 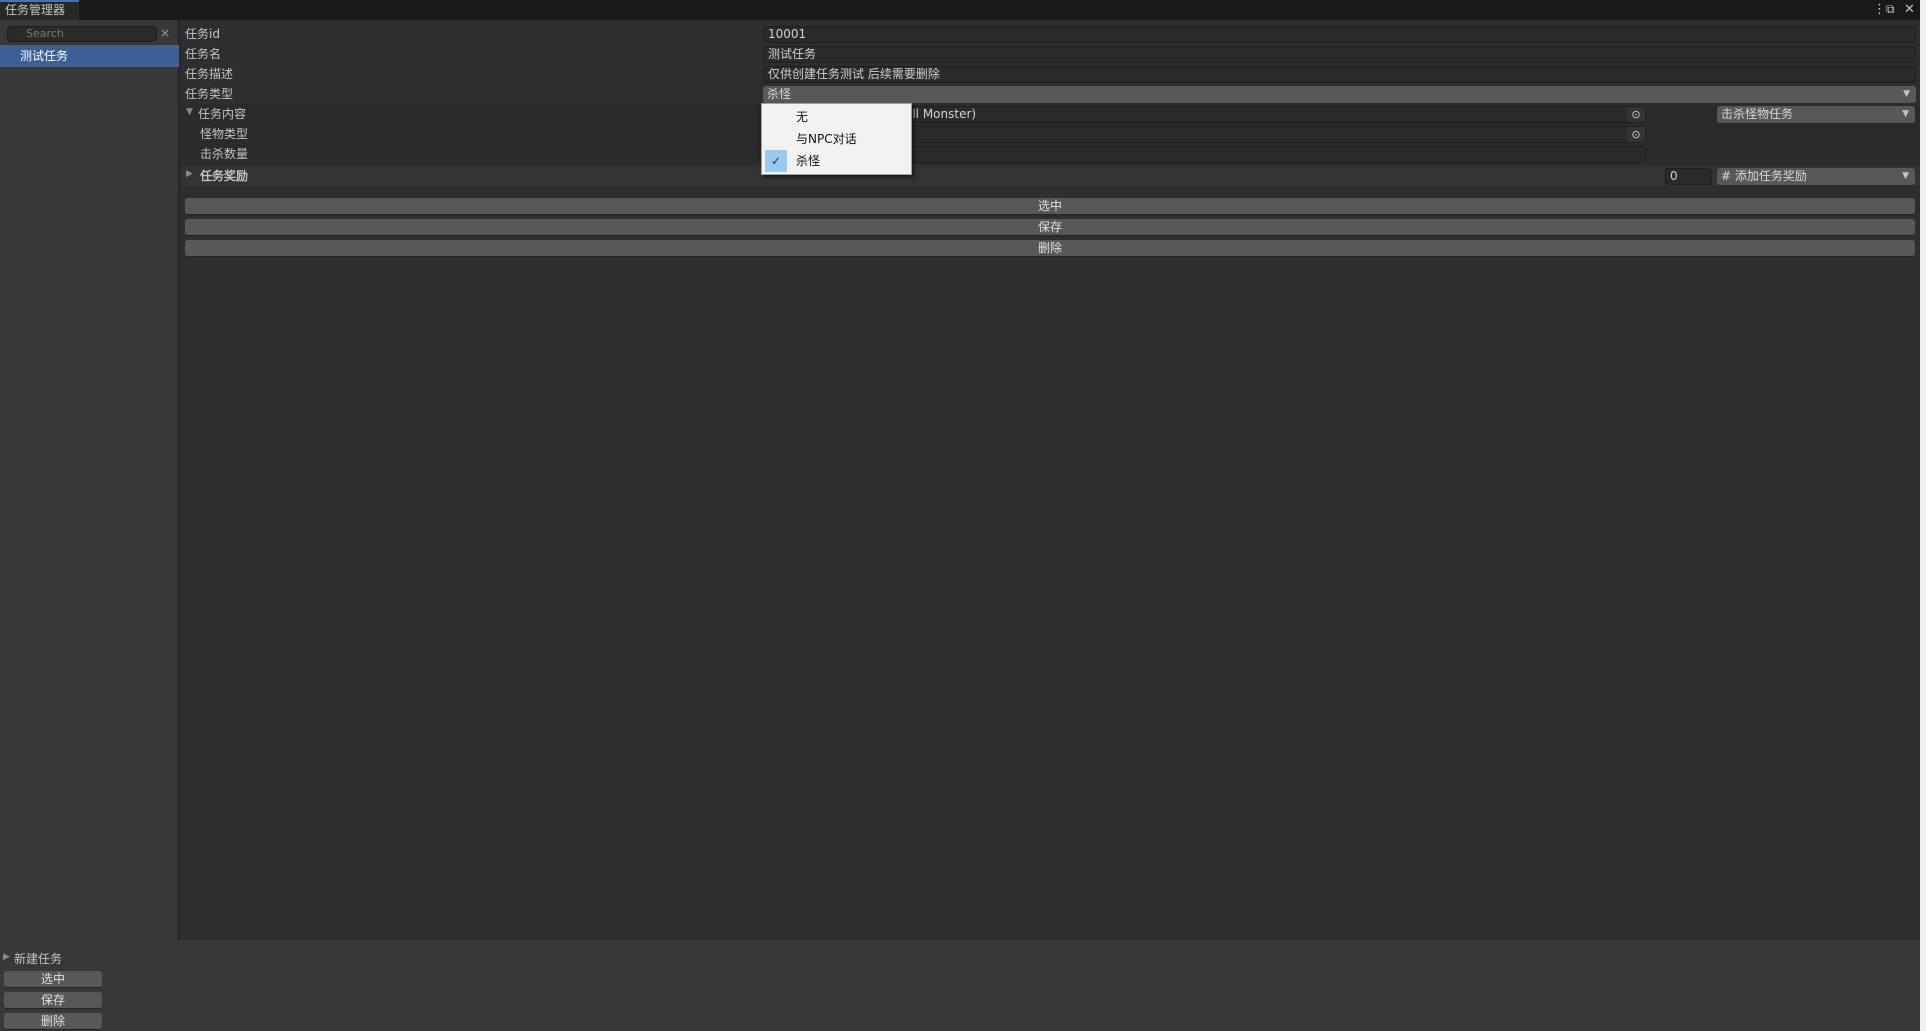 What do you see at coordinates (1879, 9) in the screenshot?
I see `kebab-menu-icon: ⋮` at bounding box center [1879, 9].